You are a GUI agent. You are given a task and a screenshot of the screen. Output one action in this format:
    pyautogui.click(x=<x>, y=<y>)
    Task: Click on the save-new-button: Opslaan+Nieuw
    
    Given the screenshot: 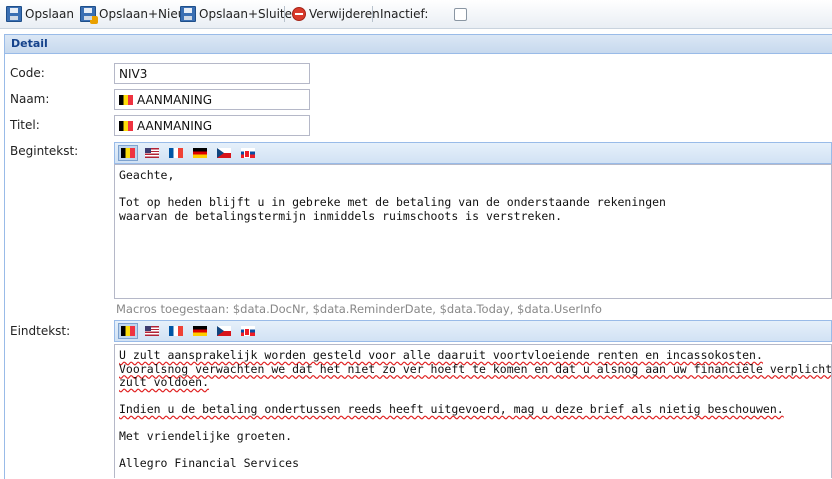 What is the action you would take?
    pyautogui.click(x=137, y=14)
    